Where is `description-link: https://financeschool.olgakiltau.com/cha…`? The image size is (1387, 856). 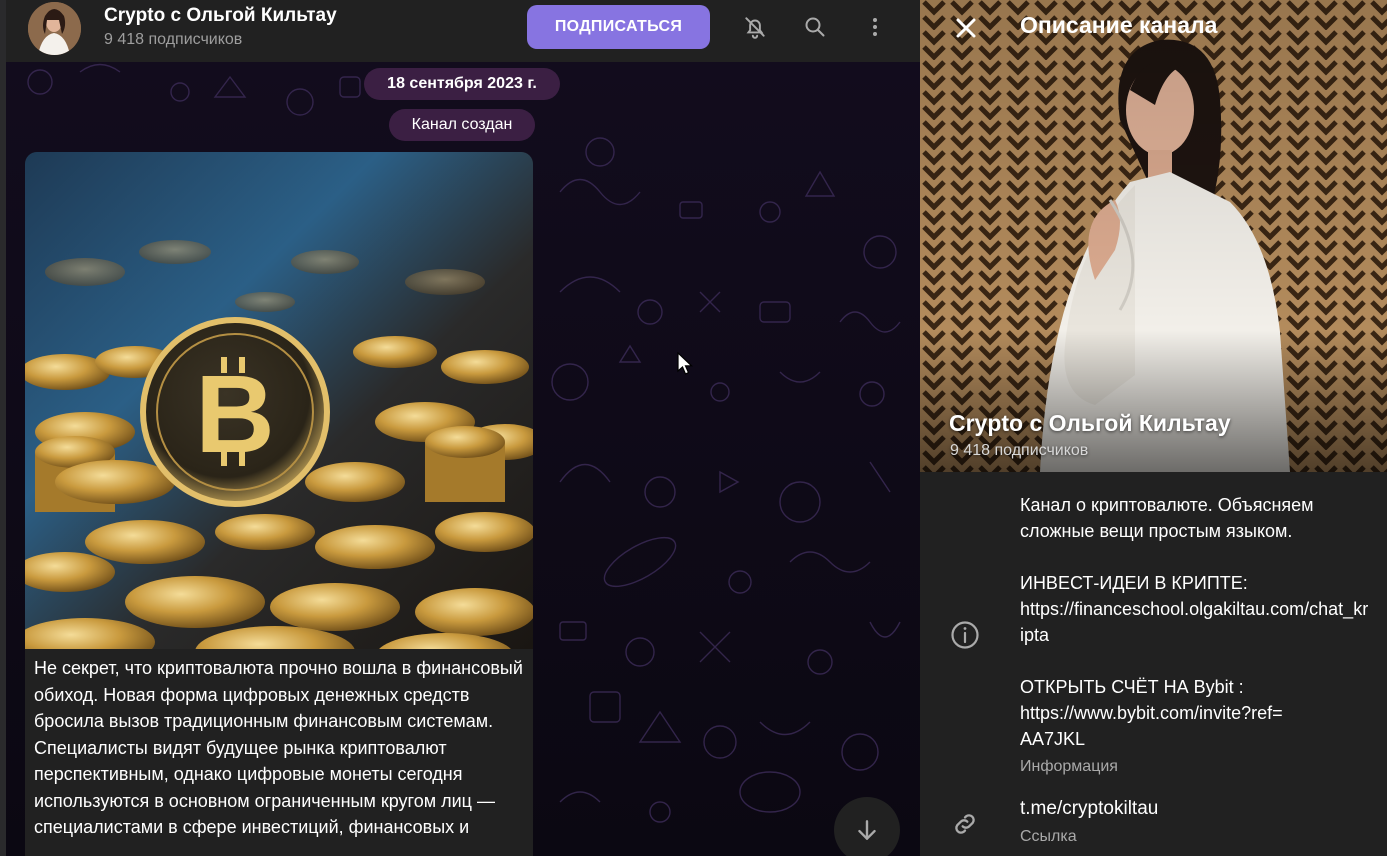 description-link: https://financeschool.olgakiltau.com/cha… is located at coordinates (1195, 622).